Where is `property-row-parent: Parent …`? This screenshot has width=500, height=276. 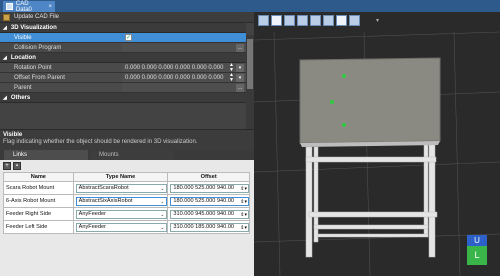 property-row-parent: Parent … is located at coordinates (123, 88).